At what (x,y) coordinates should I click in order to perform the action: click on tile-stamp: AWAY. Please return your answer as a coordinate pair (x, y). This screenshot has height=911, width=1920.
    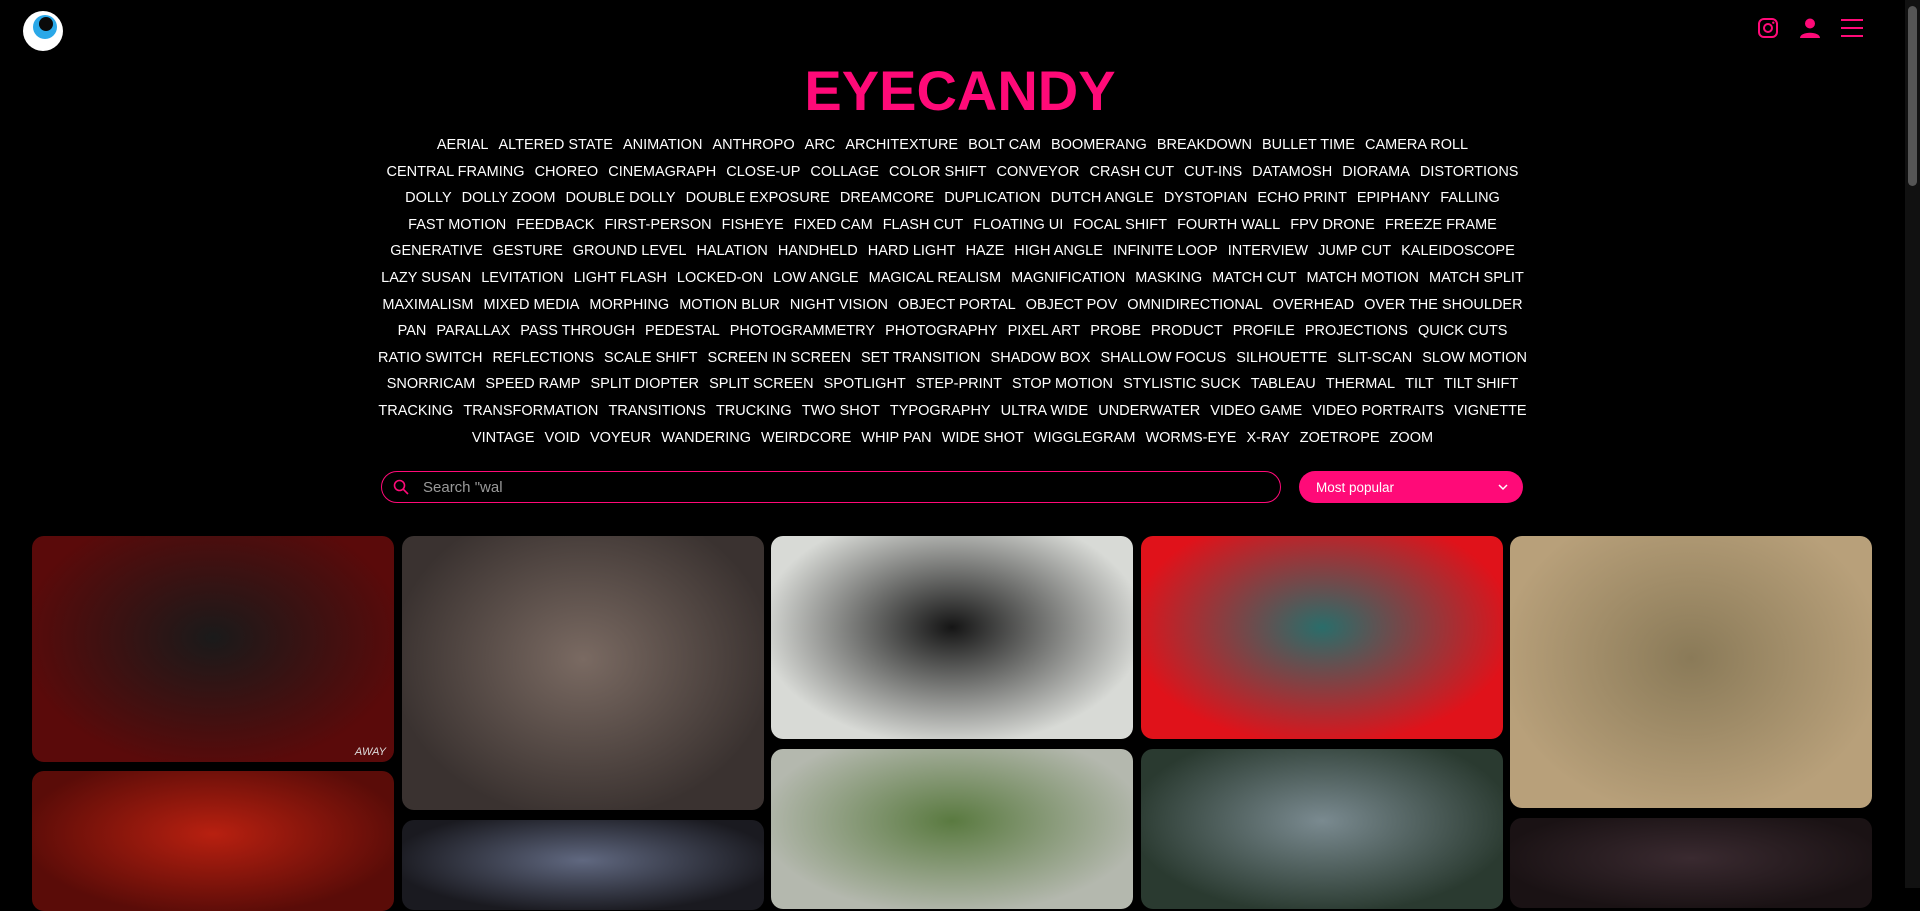
    Looking at the image, I should click on (370, 752).